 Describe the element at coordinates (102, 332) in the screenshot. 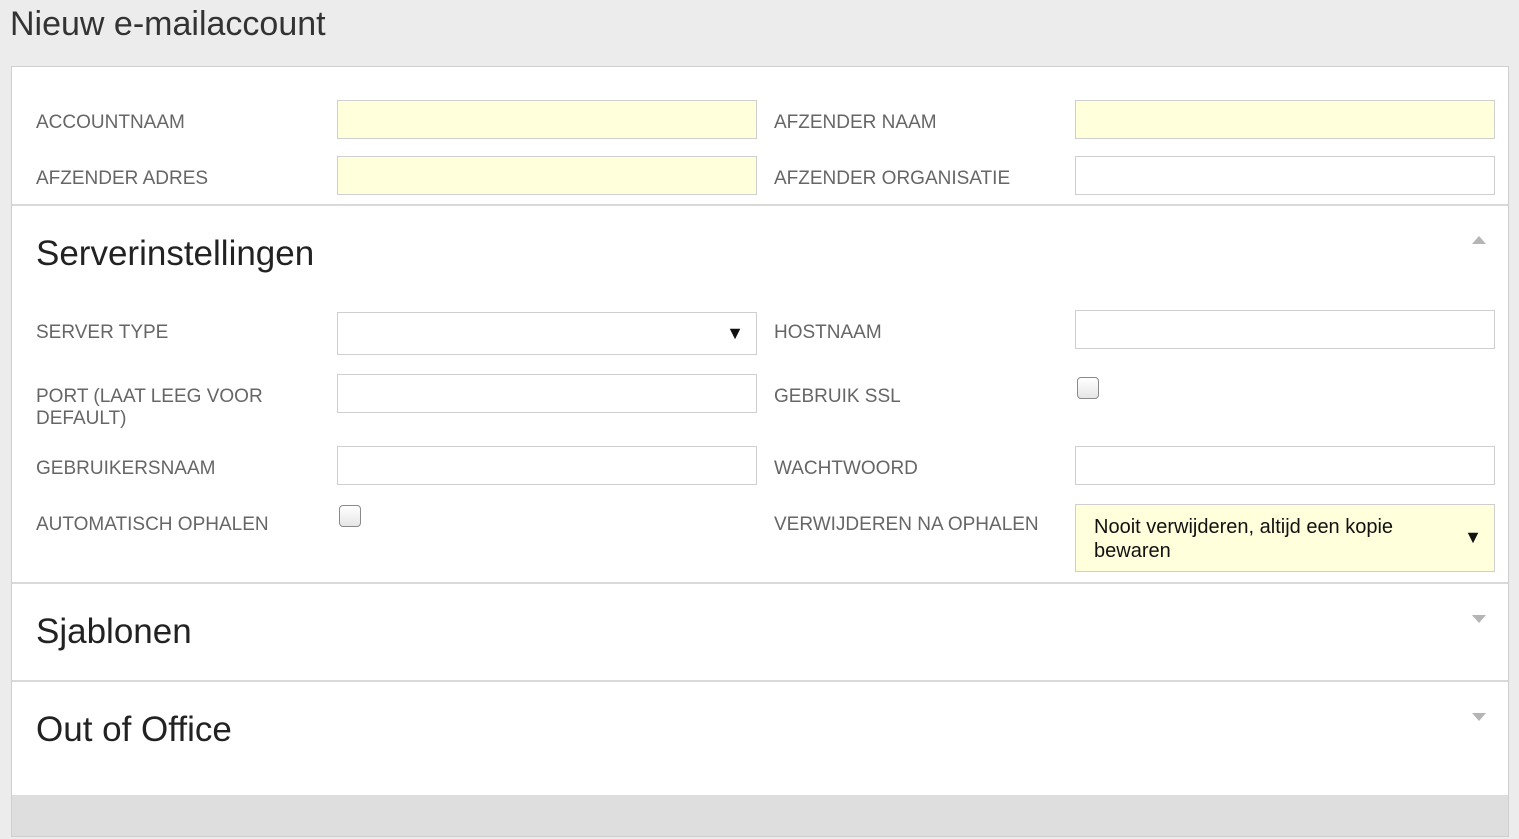

I see `server-type-label: SERVER TYPE` at that location.